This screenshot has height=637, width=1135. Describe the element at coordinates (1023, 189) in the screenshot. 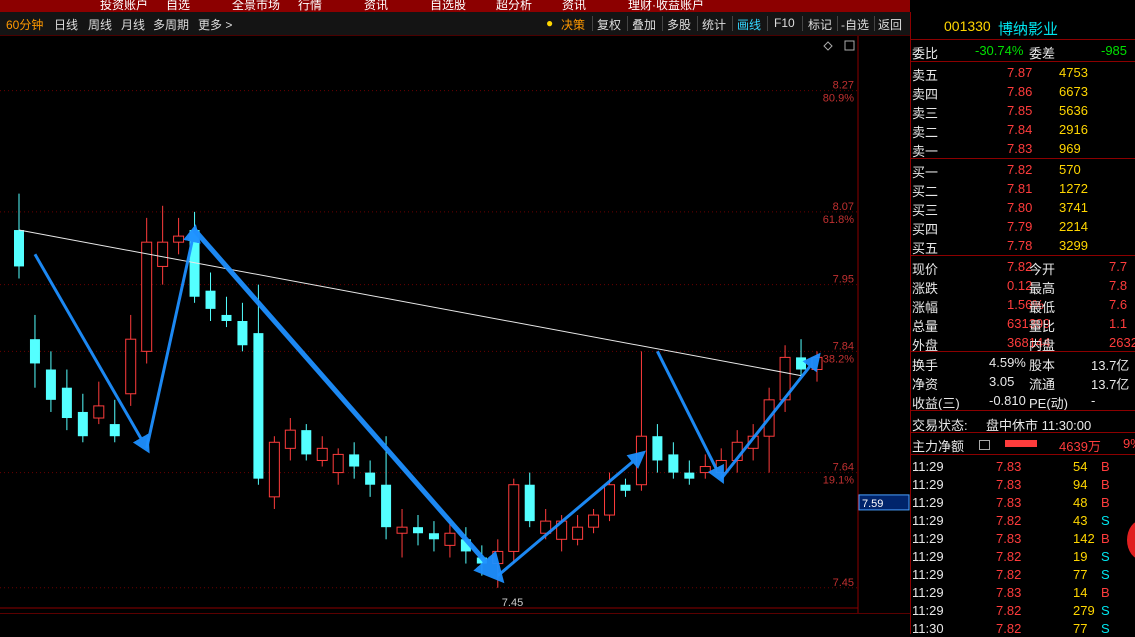

I see `bid-row: 买二 7.81 1272` at that location.